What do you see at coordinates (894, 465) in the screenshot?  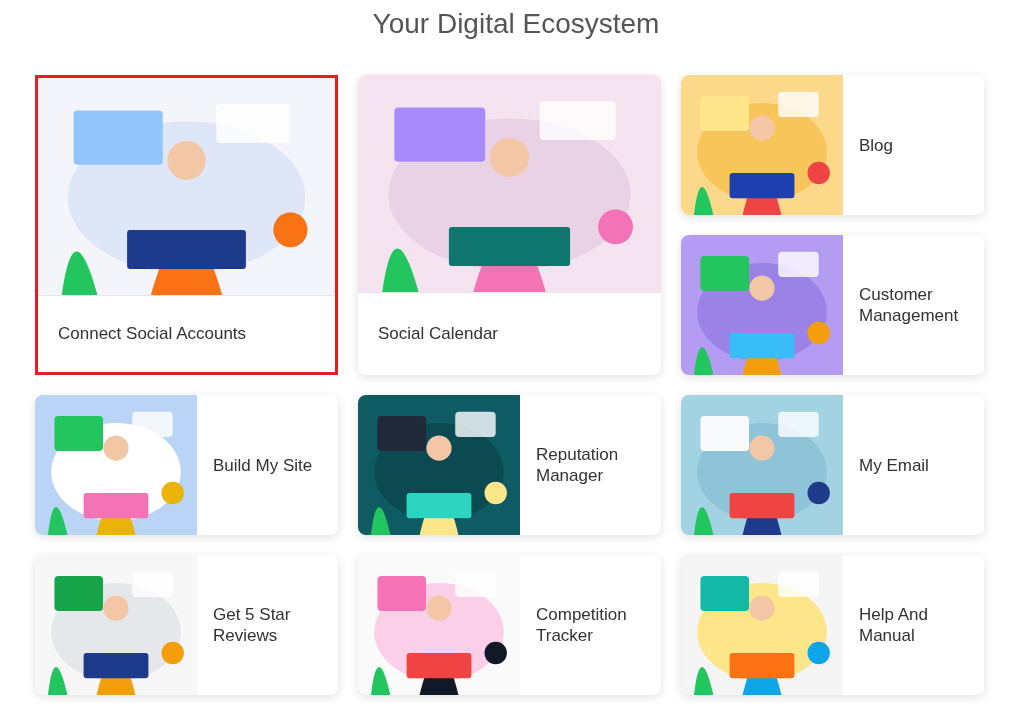 I see `card-label: My Email` at bounding box center [894, 465].